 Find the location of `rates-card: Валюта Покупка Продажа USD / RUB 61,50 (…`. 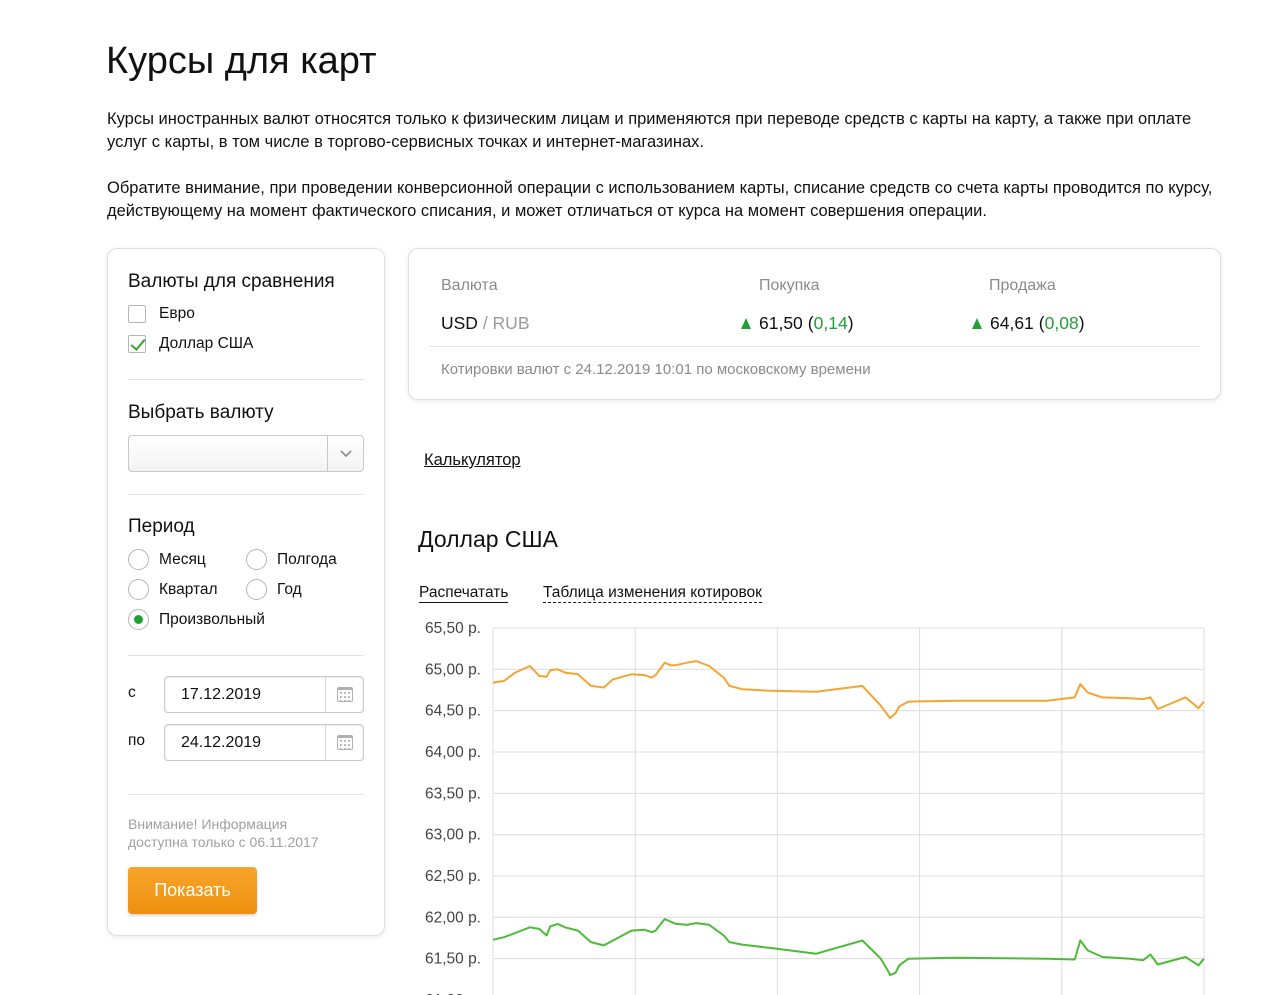

rates-card: Валюта Покупка Продажа USD / RUB 61,50 (… is located at coordinates (814, 324).